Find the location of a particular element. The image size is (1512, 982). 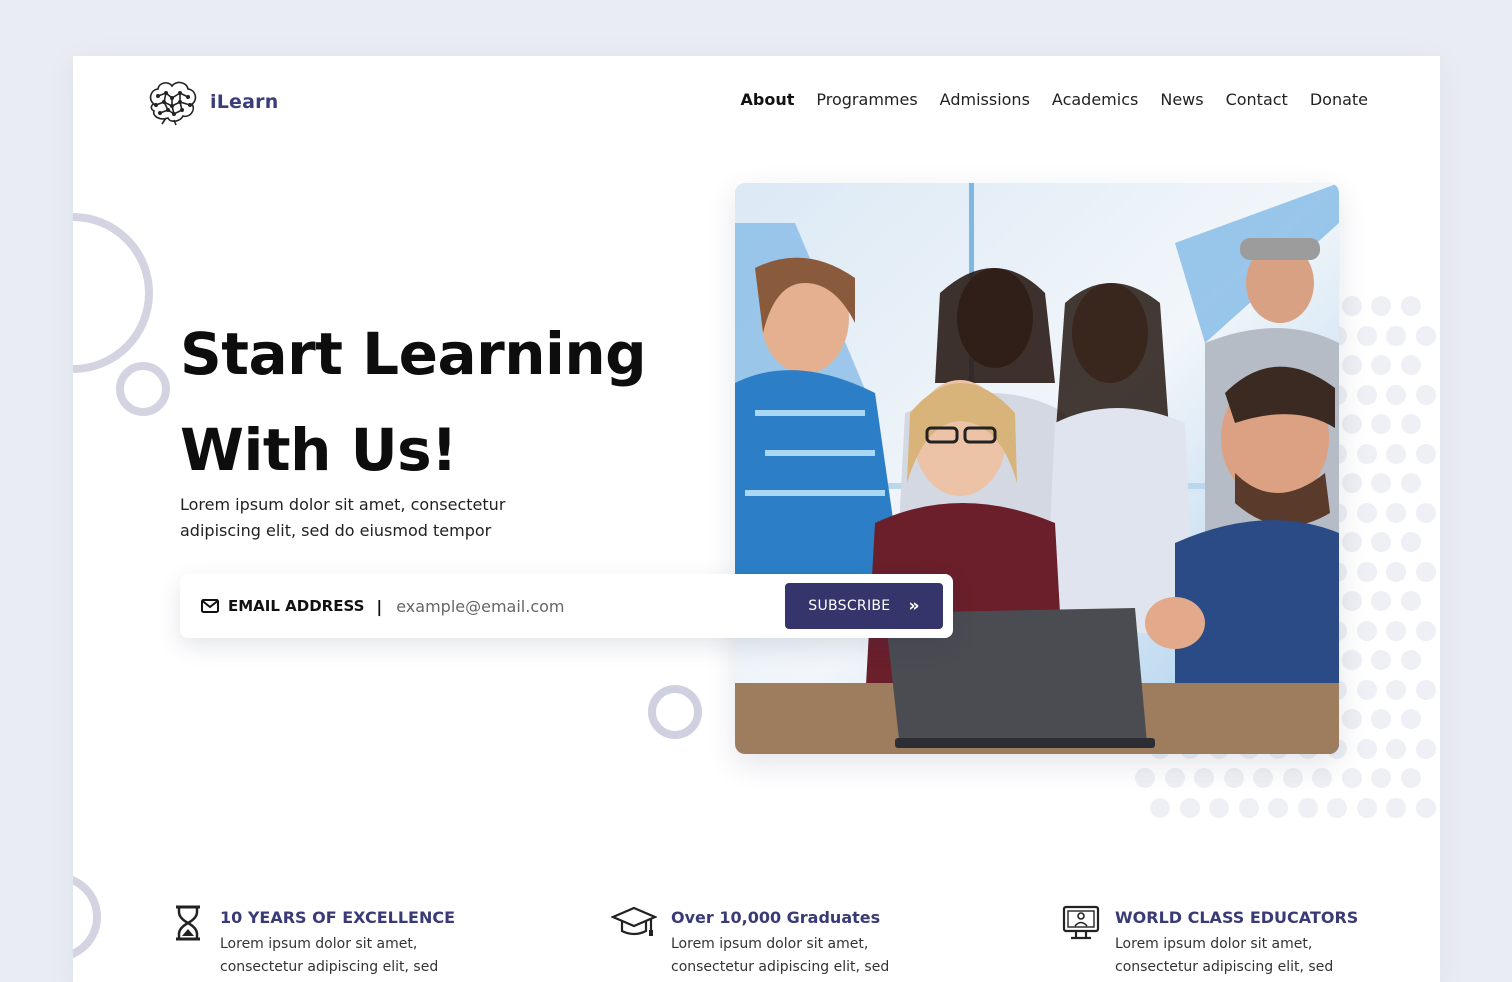

subscribe-button-label: SUBSCRIBE is located at coordinates (849, 606).